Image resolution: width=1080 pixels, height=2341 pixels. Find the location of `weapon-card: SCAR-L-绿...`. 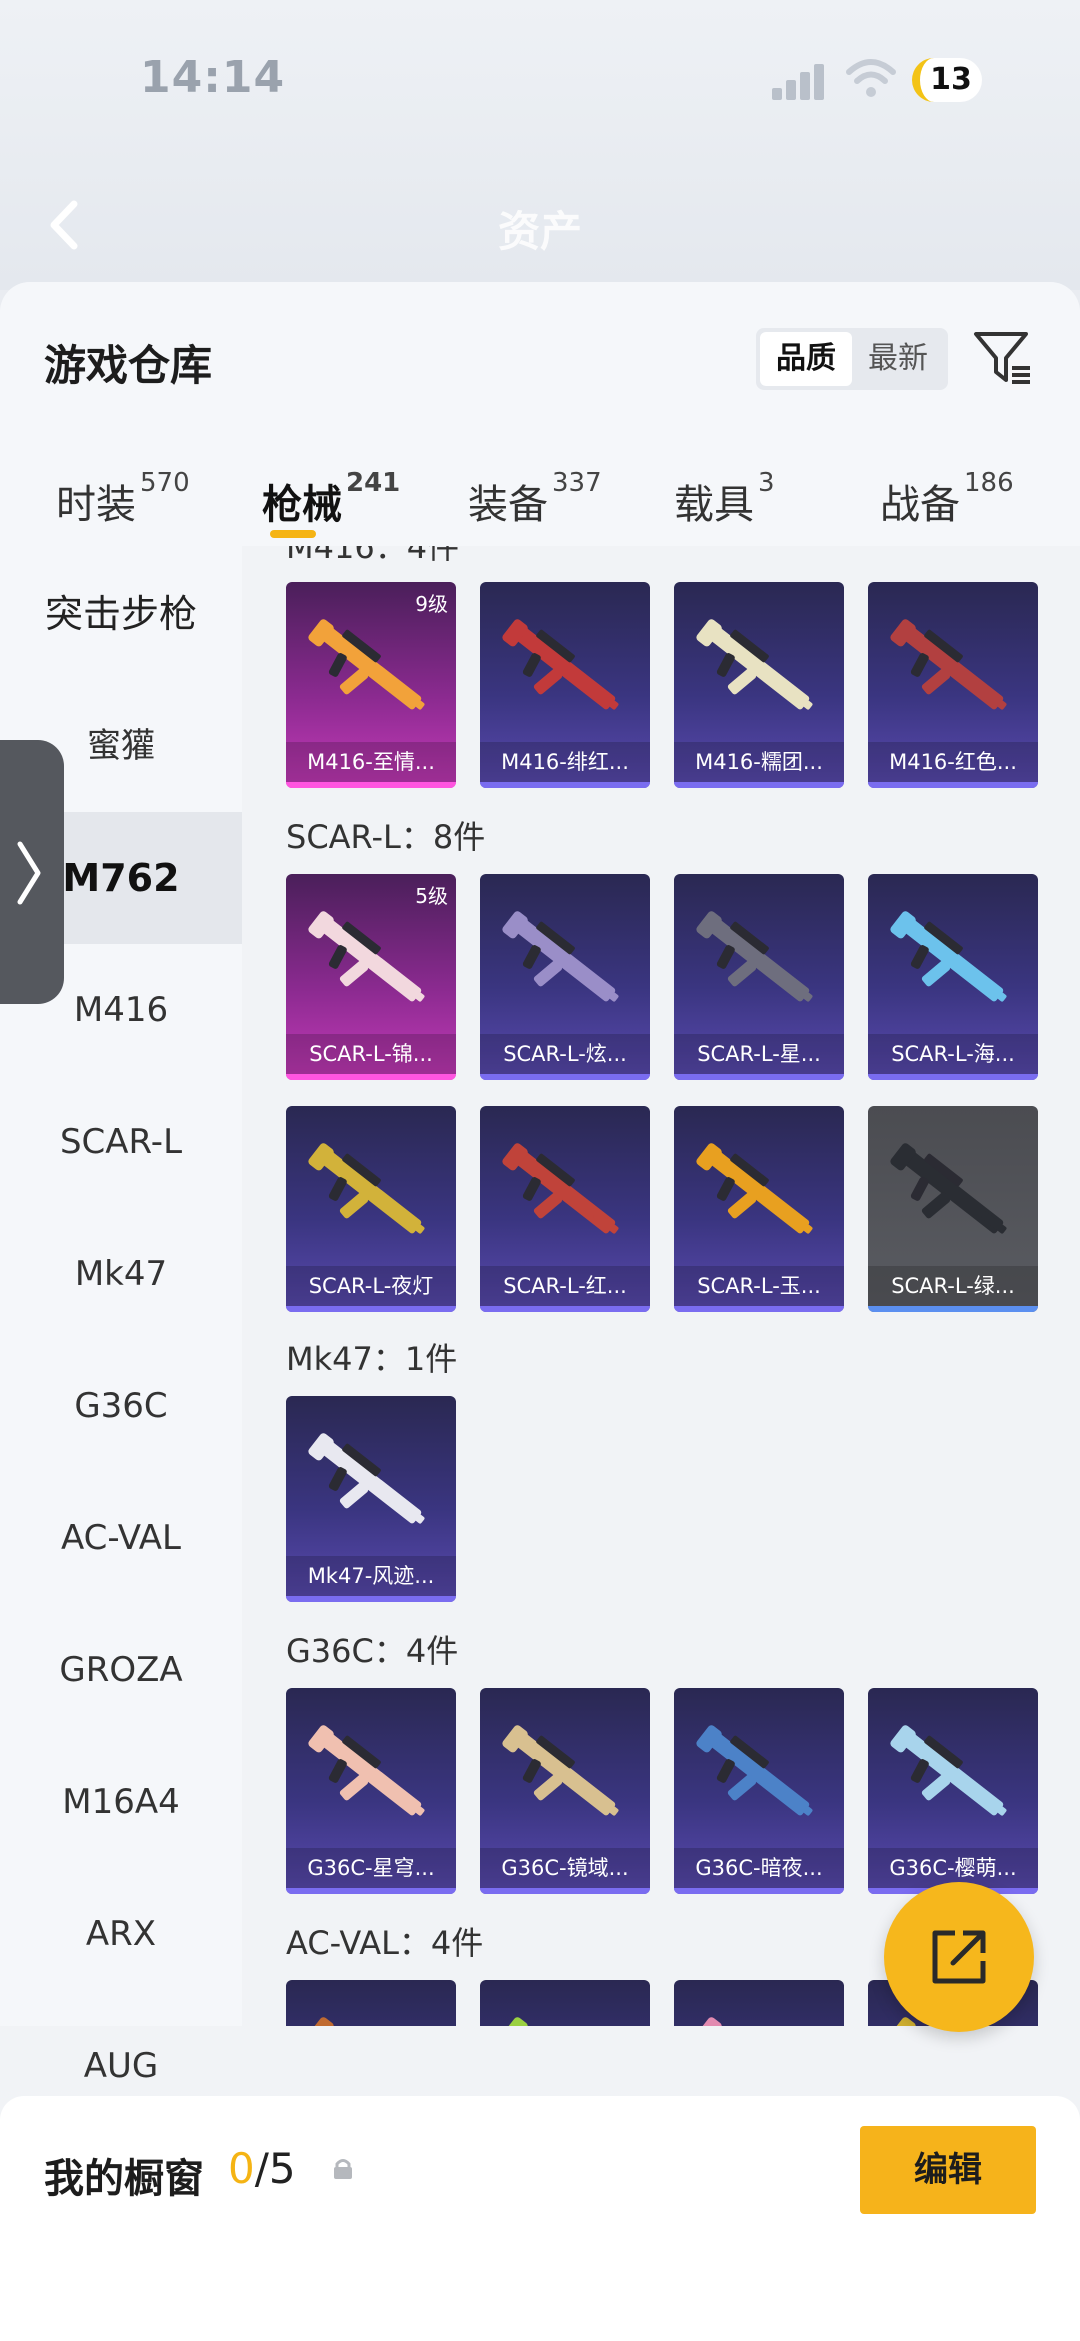

weapon-card: SCAR-L-绿... is located at coordinates (953, 1209).